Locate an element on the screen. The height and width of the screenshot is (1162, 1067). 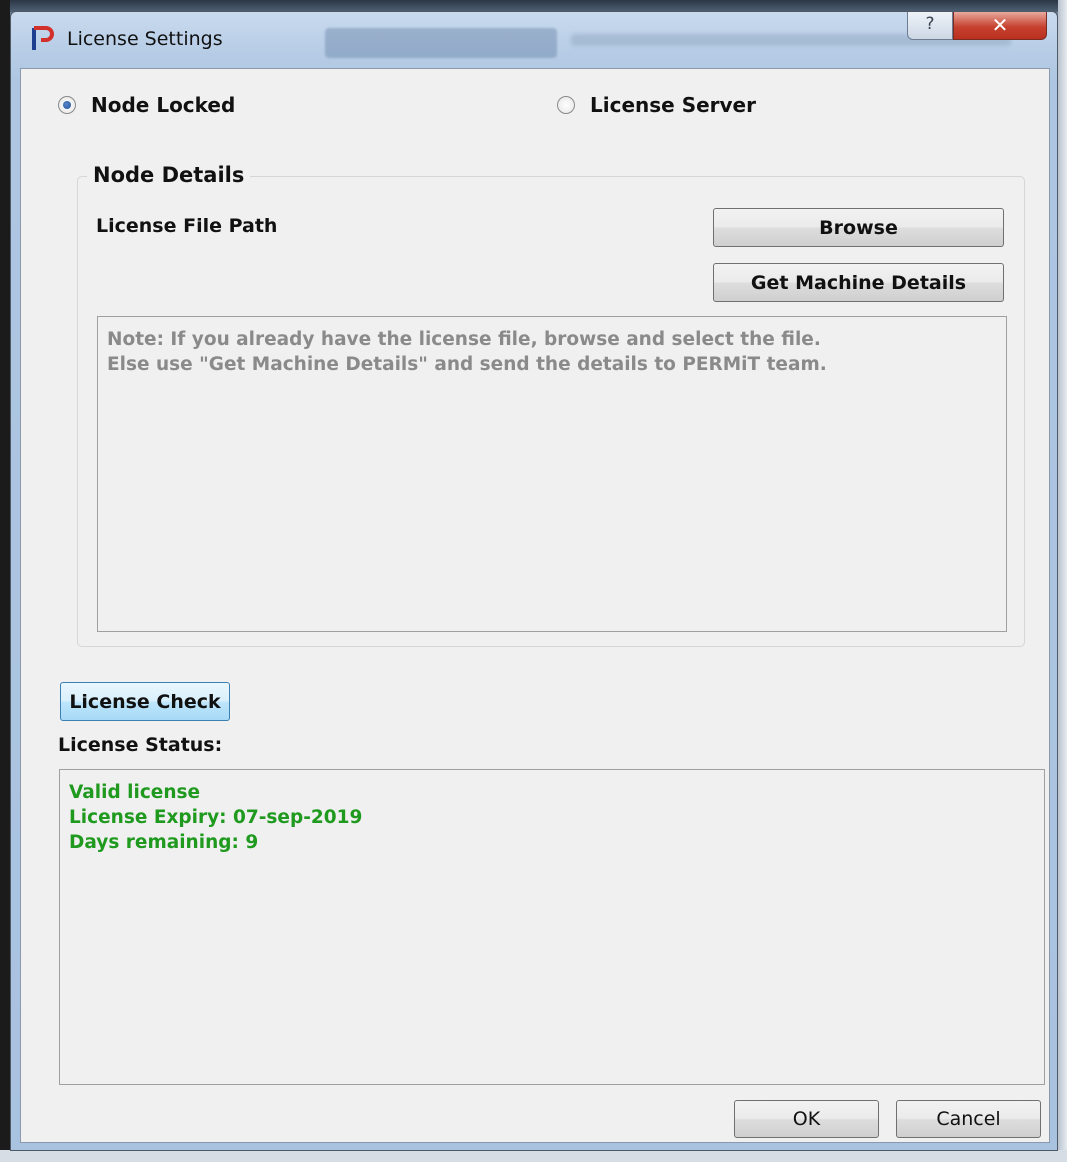
radio-node-locked: Node Locked is located at coordinates (146, 105).